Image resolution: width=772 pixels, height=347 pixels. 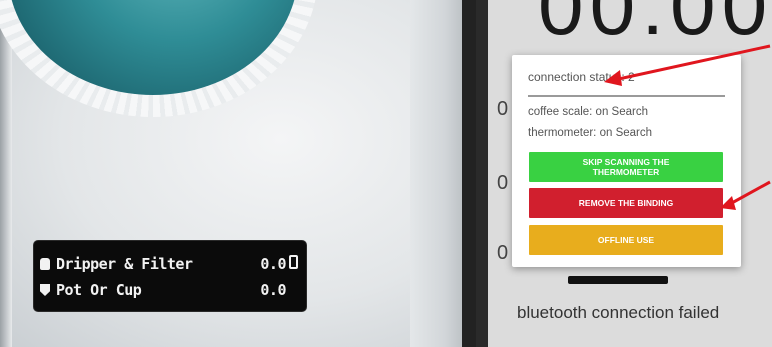 I want to click on oled-value-dripper: 0.0, so click(x=273, y=264).